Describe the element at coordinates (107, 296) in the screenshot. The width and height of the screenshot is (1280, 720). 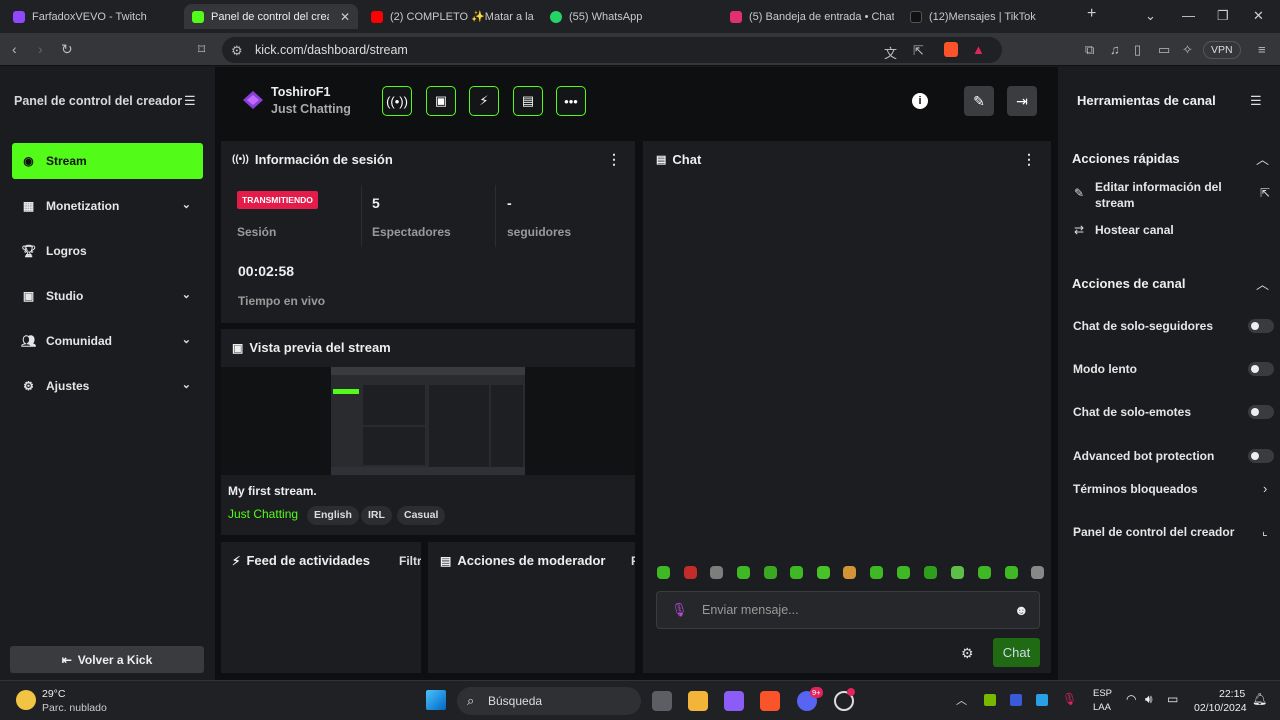
I see `sidebar-item-studio: ▣ Studio ⌄` at that location.